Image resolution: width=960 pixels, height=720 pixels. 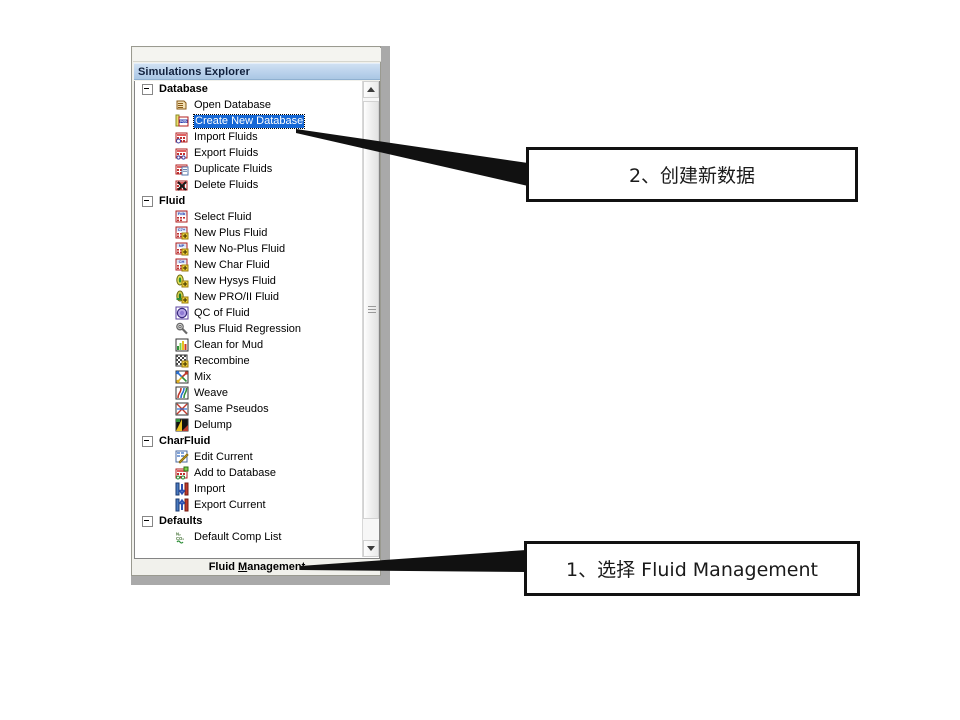 I want to click on scroll-down-arrow-icon, so click(x=371, y=548).